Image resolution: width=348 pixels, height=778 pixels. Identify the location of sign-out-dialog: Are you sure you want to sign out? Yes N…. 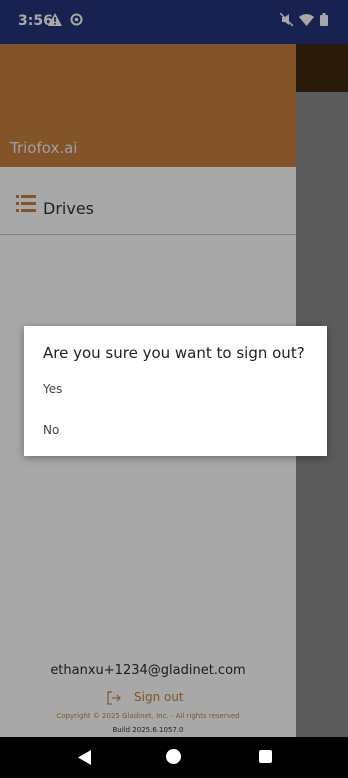
(175, 391).